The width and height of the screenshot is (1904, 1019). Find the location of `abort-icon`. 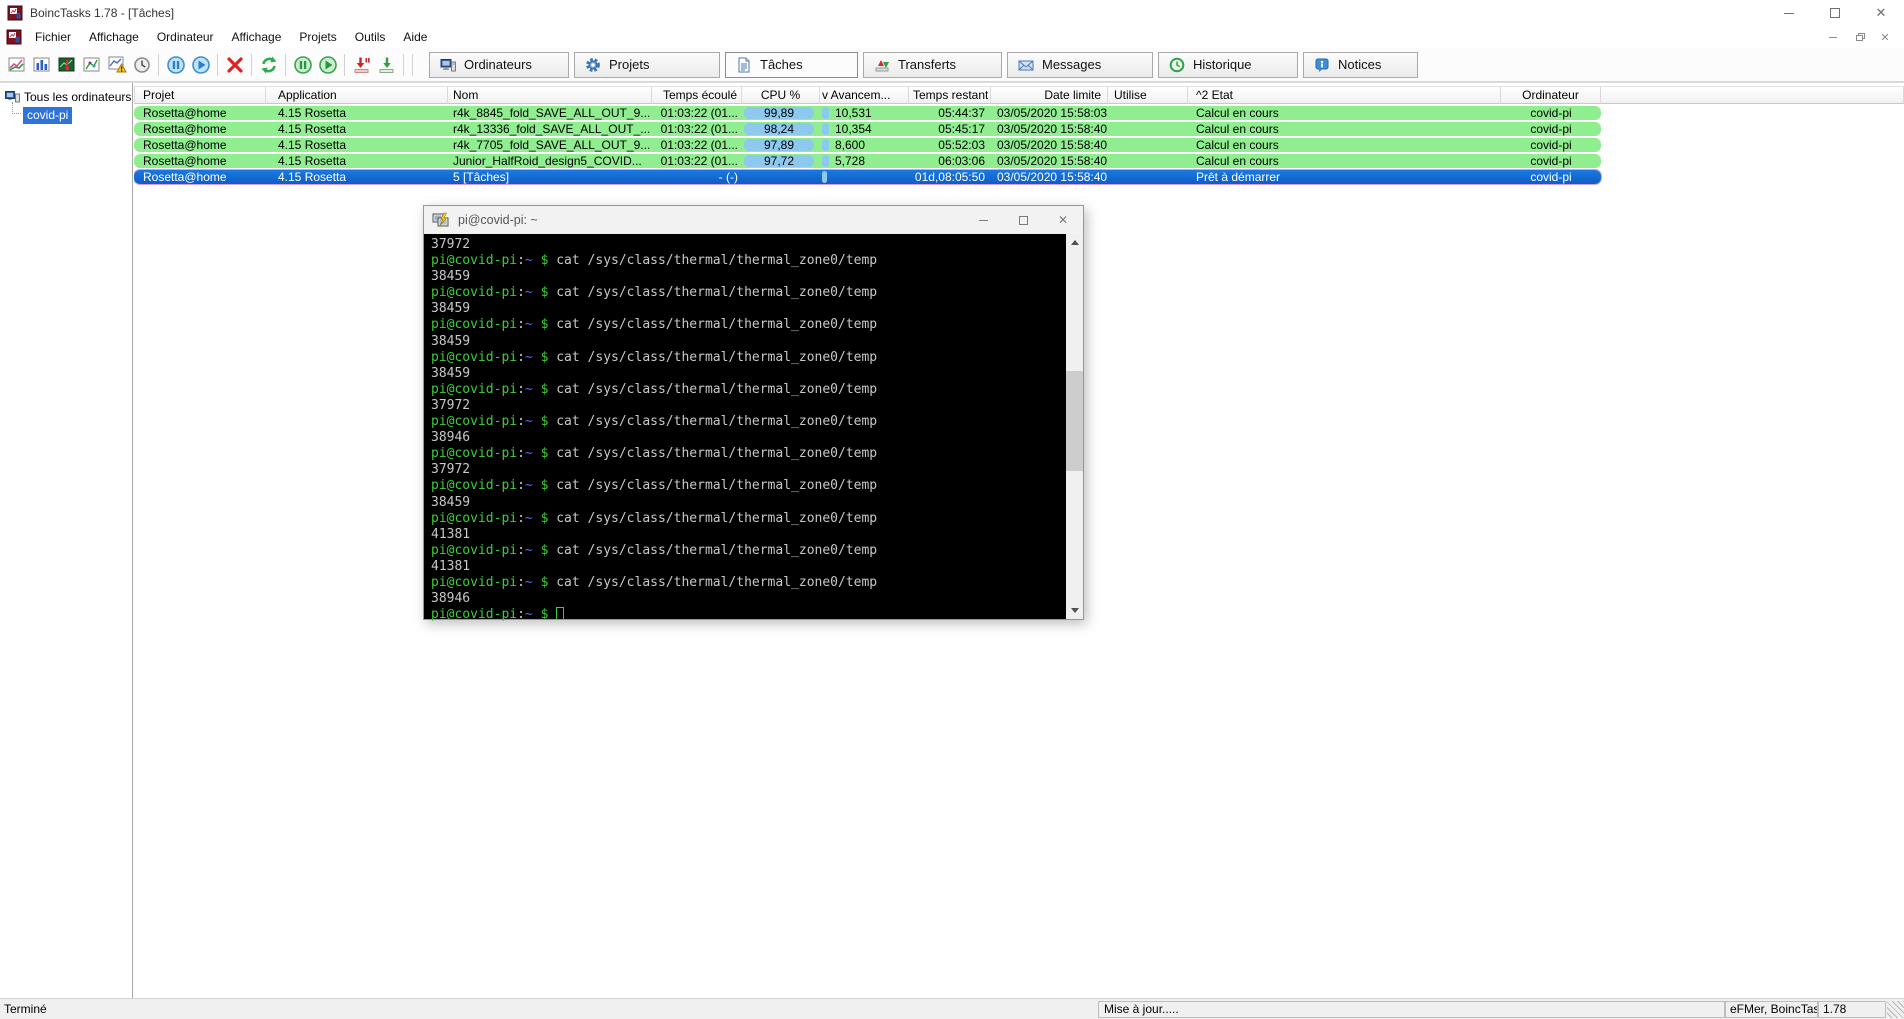

abort-icon is located at coordinates (234, 65).